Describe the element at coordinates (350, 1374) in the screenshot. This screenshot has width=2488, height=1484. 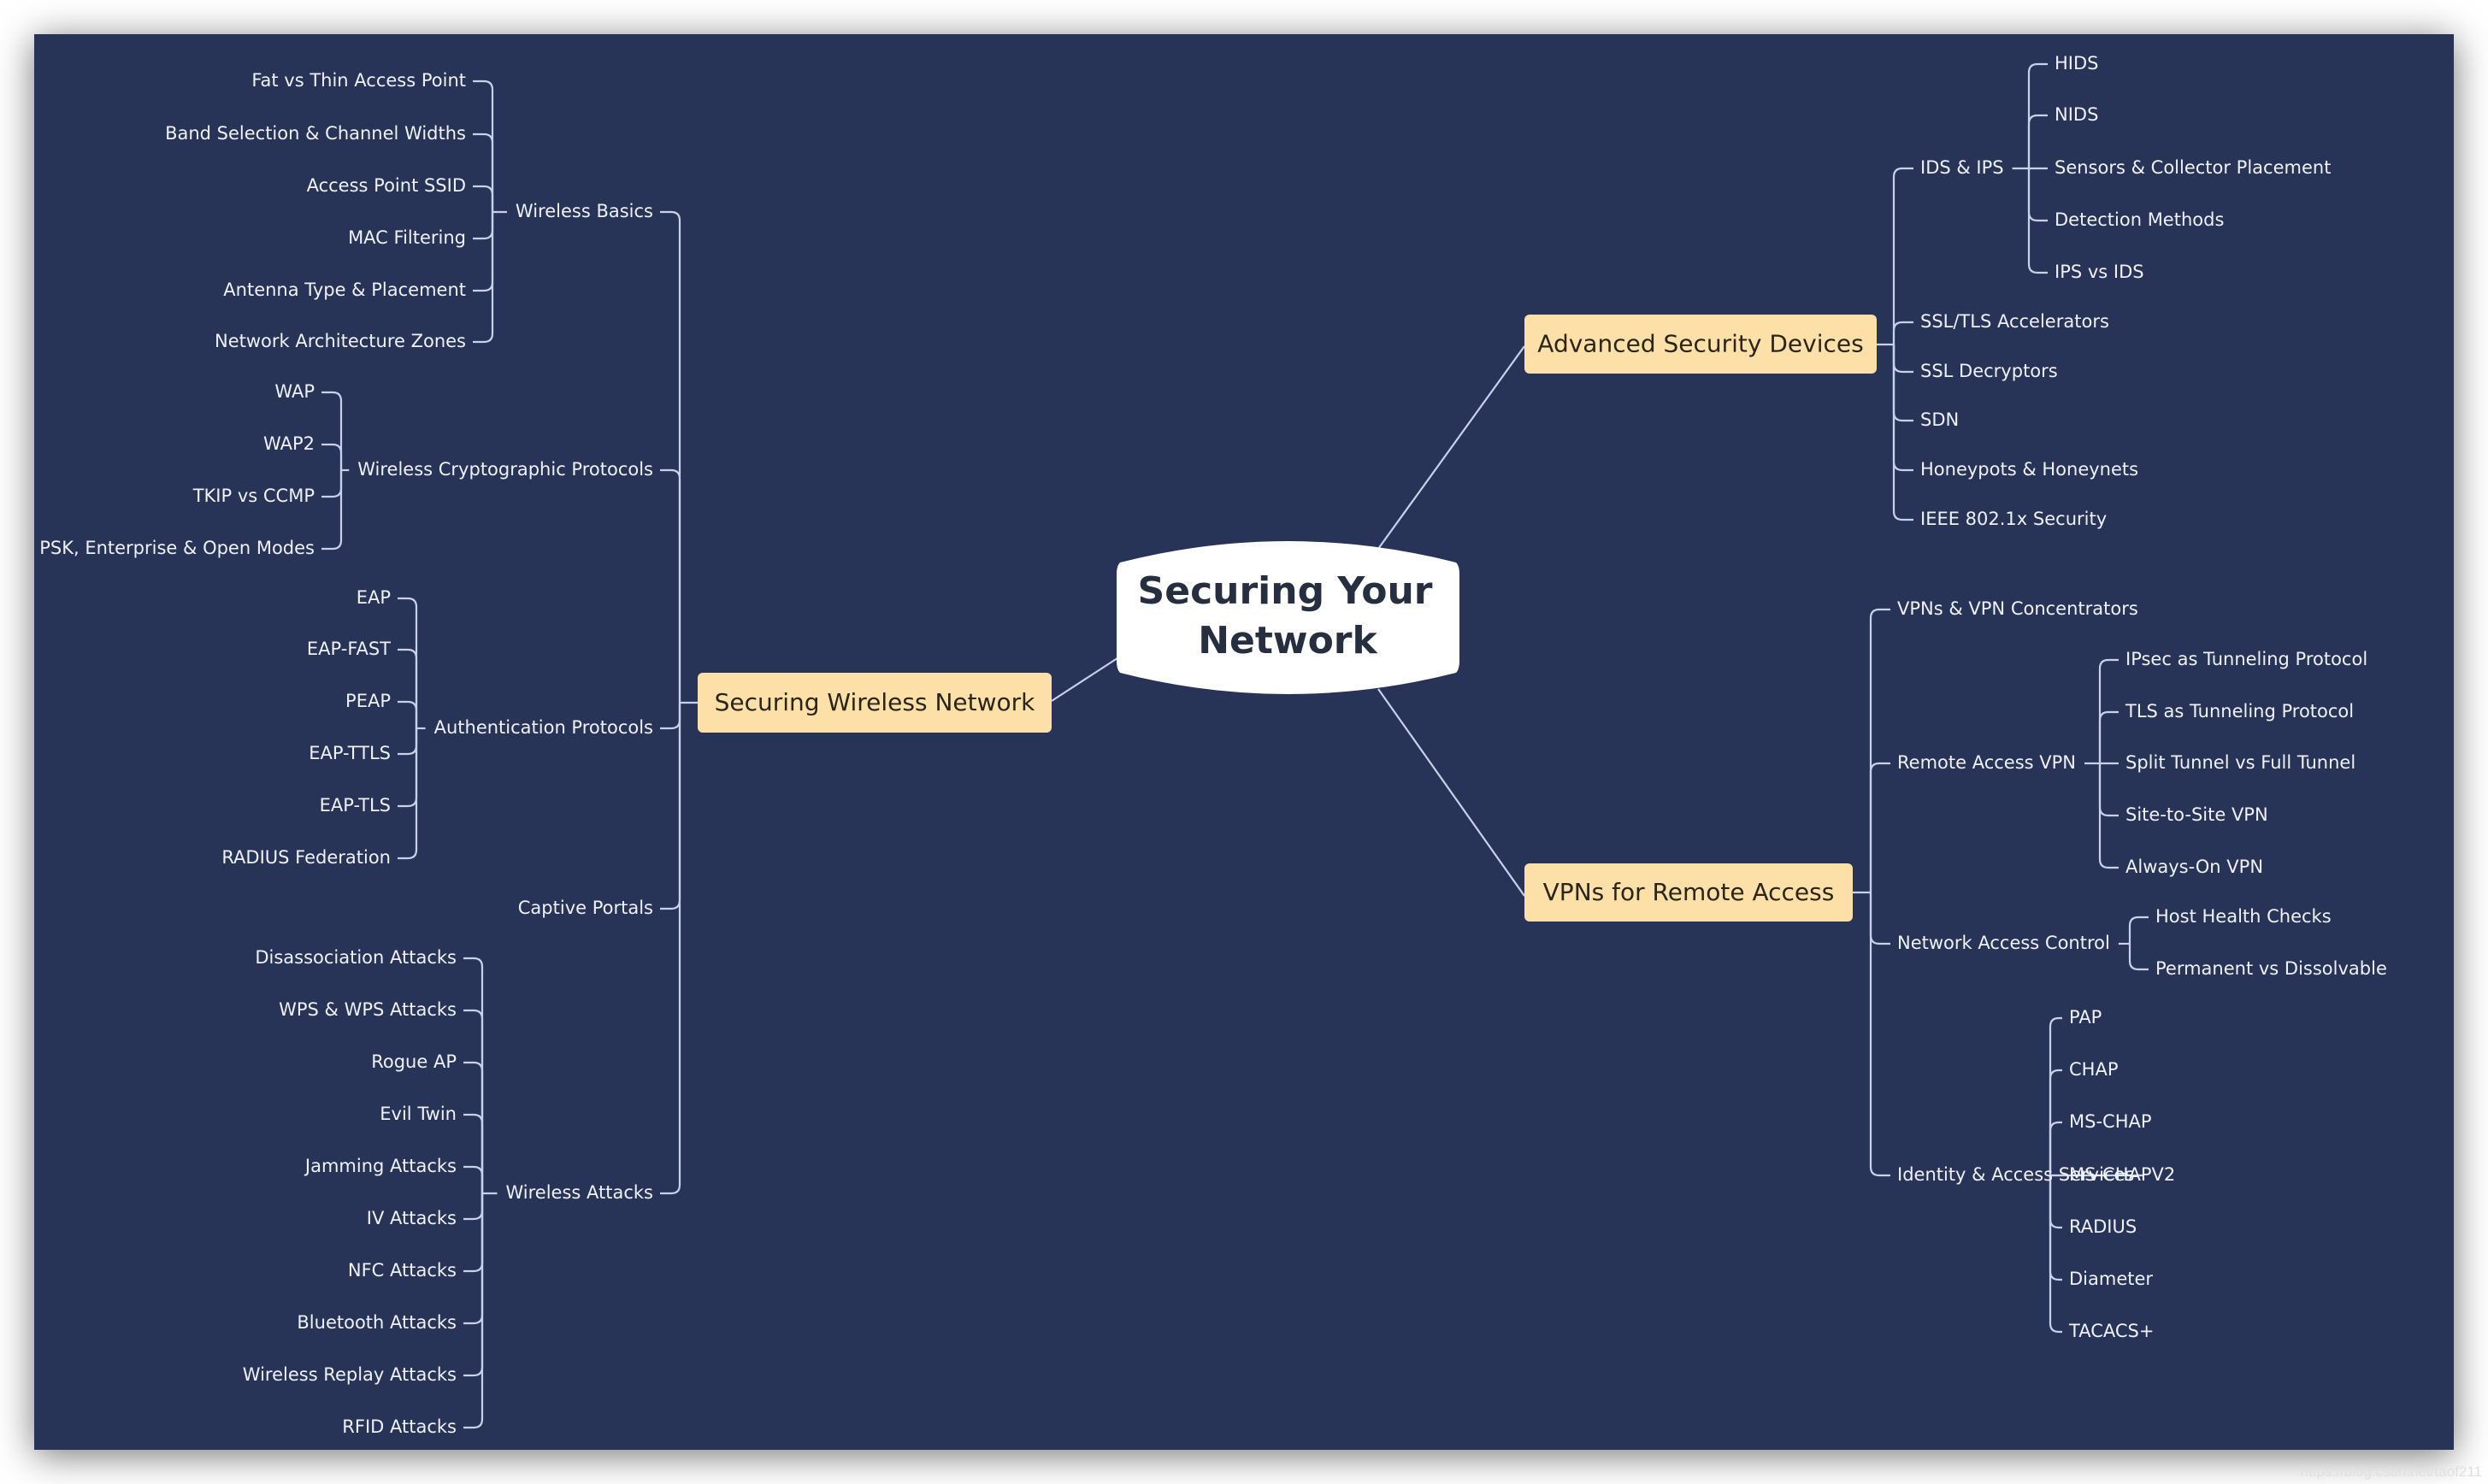
I see `leaf-wireless-replay-attacks: Wireless Replay Attacks` at that location.